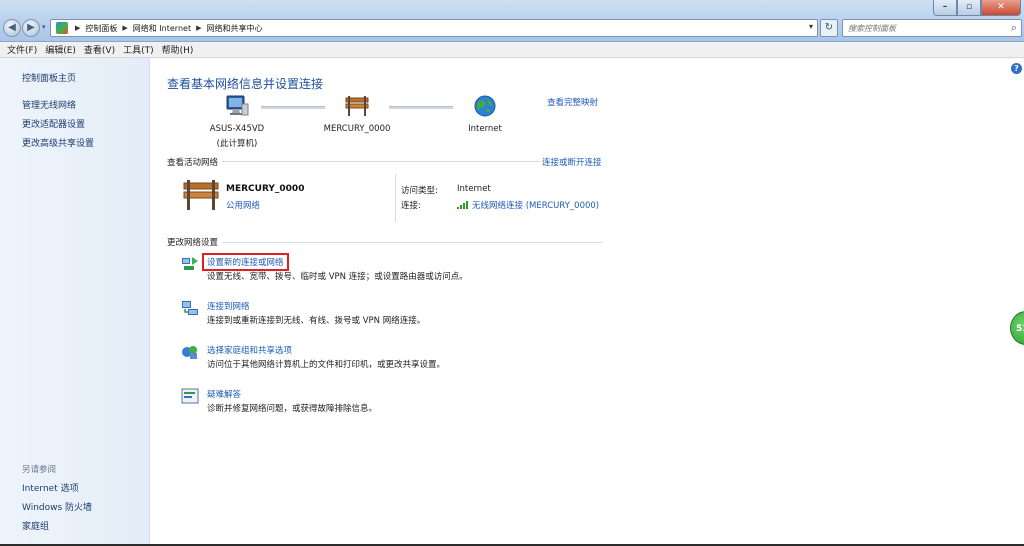 The width and height of the screenshot is (1024, 546). I want to click on close-button: ✕, so click(1001, 8).